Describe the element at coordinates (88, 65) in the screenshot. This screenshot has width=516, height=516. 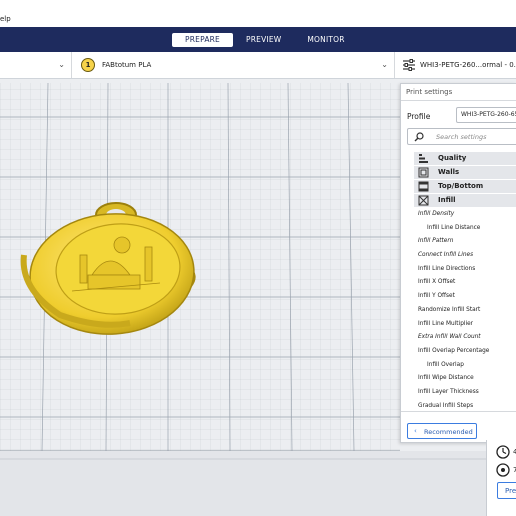
I see `extruder-badge: 1` at that location.